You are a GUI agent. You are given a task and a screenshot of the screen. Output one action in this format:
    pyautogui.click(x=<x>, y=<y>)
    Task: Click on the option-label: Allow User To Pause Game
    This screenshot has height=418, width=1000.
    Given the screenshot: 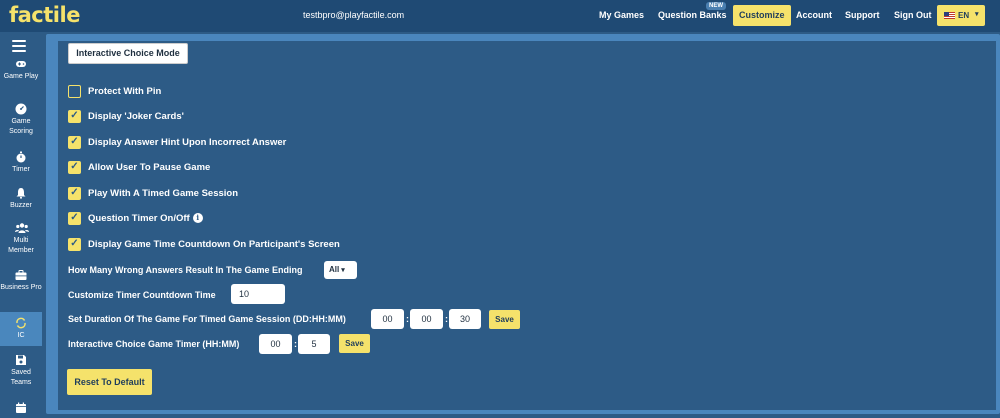 What is the action you would take?
    pyautogui.click(x=149, y=167)
    